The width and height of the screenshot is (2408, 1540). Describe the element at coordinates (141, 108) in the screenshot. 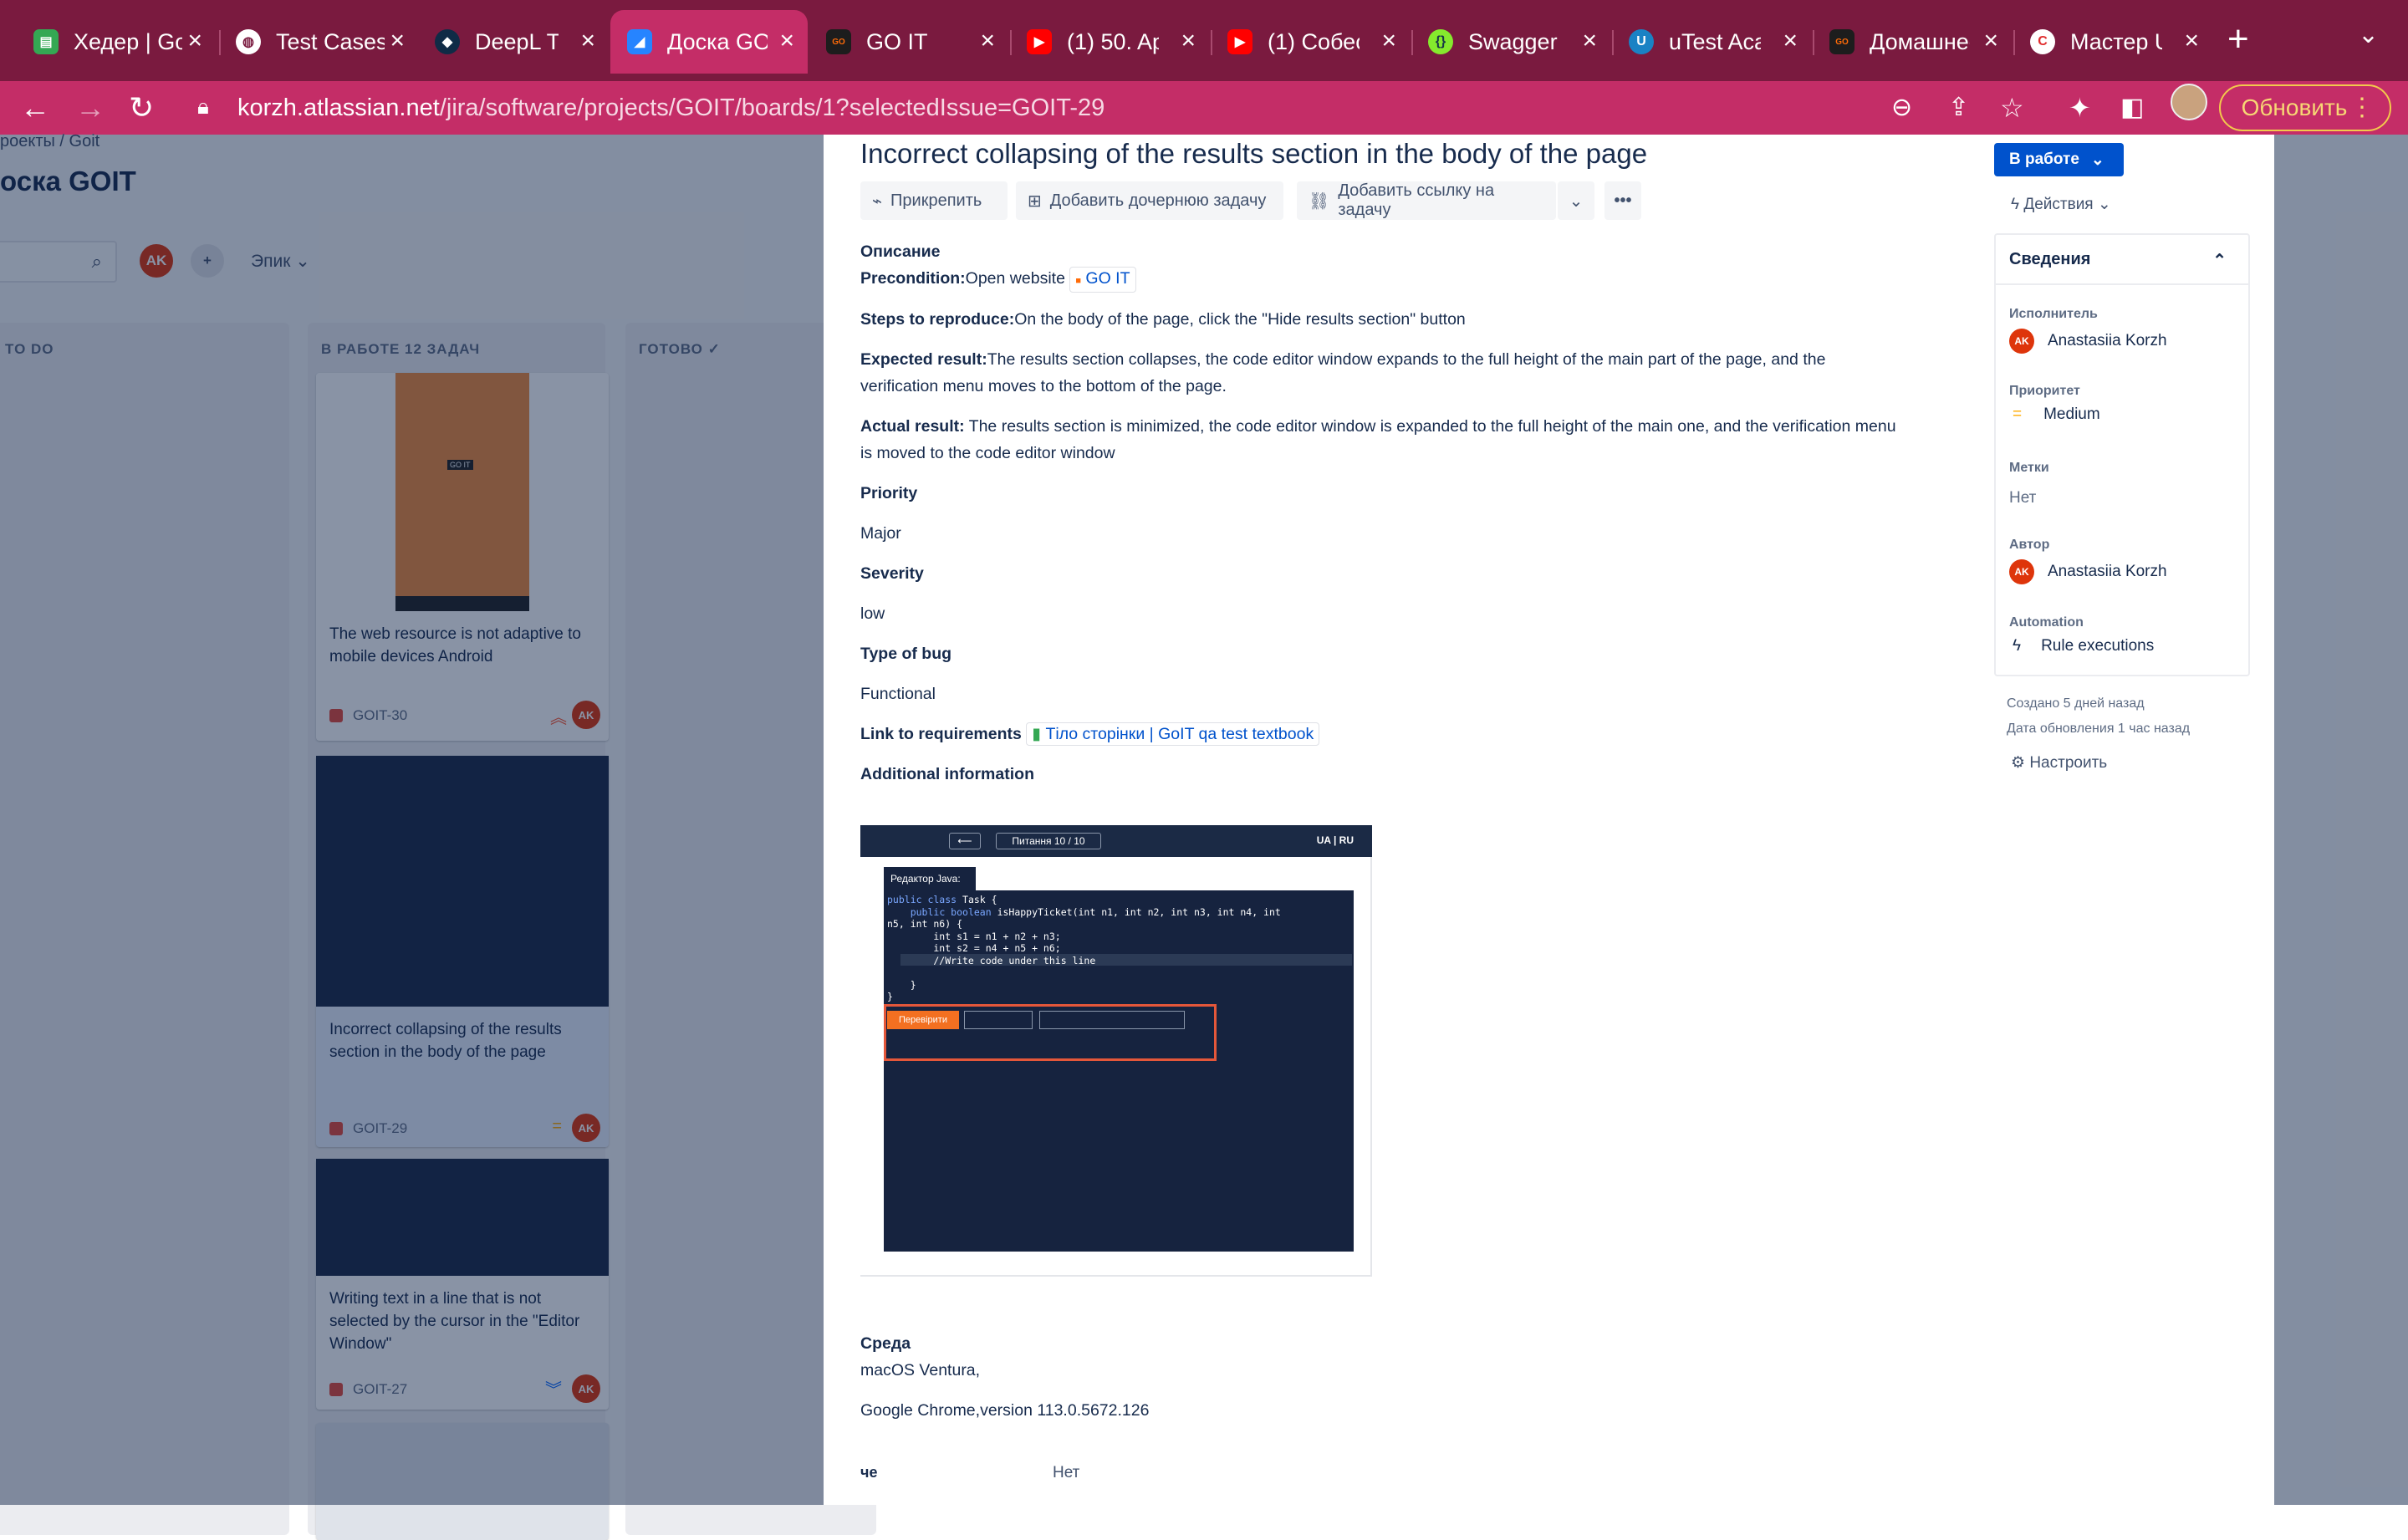

I see `reload-icon: ↻` at that location.